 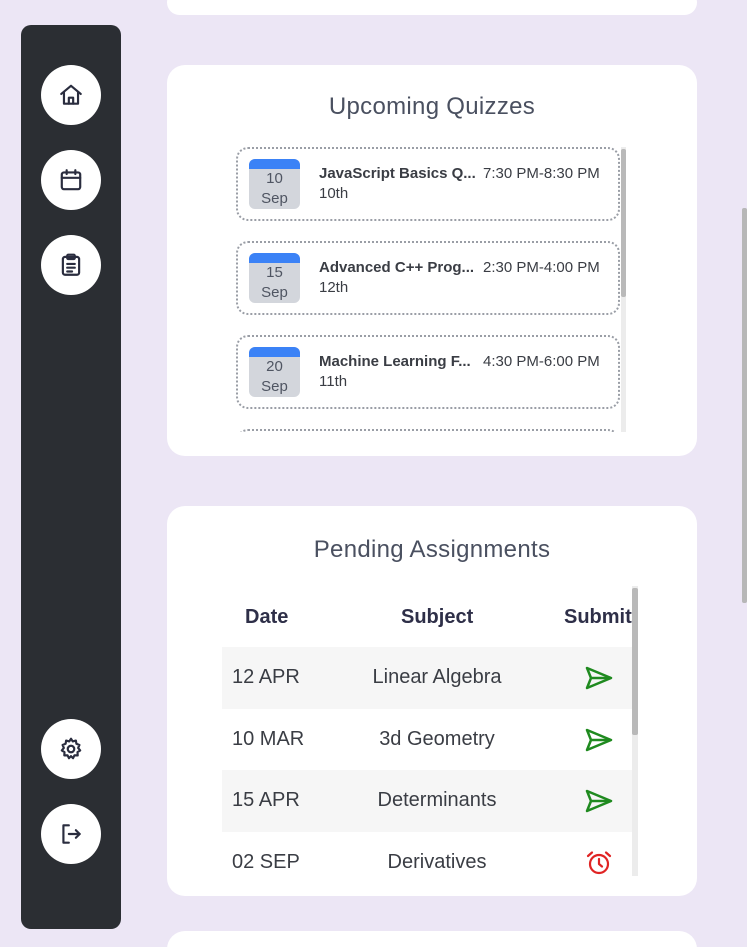 What do you see at coordinates (432, 939) in the screenshot?
I see `card-below-partial` at bounding box center [432, 939].